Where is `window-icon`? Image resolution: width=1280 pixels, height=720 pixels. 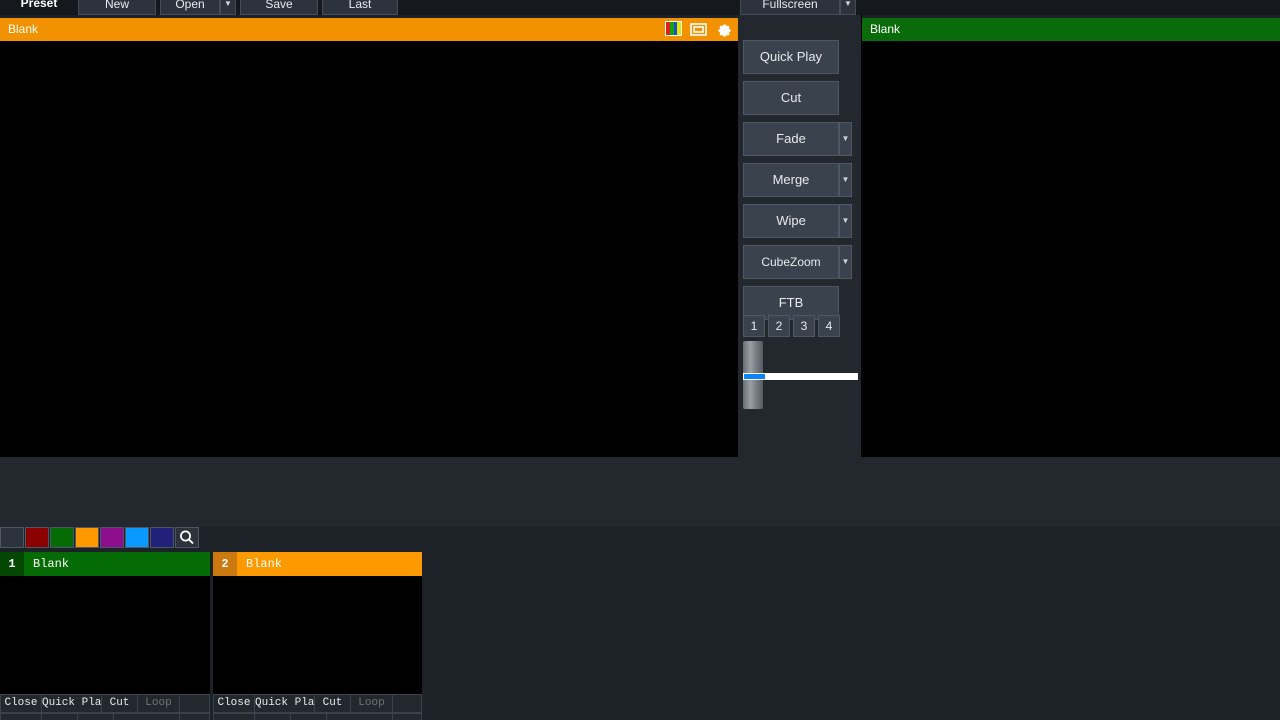 window-icon is located at coordinates (698, 29).